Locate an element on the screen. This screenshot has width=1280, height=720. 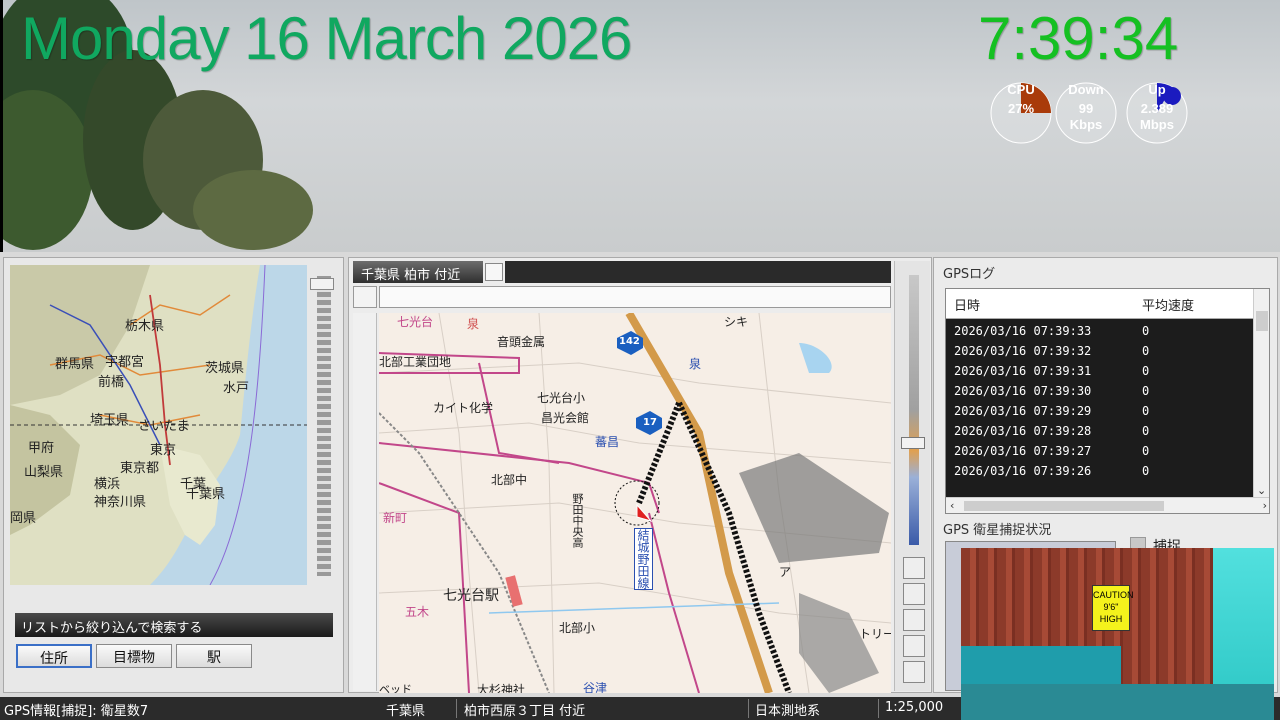
map-label: 北部小 is located at coordinates (577, 628).